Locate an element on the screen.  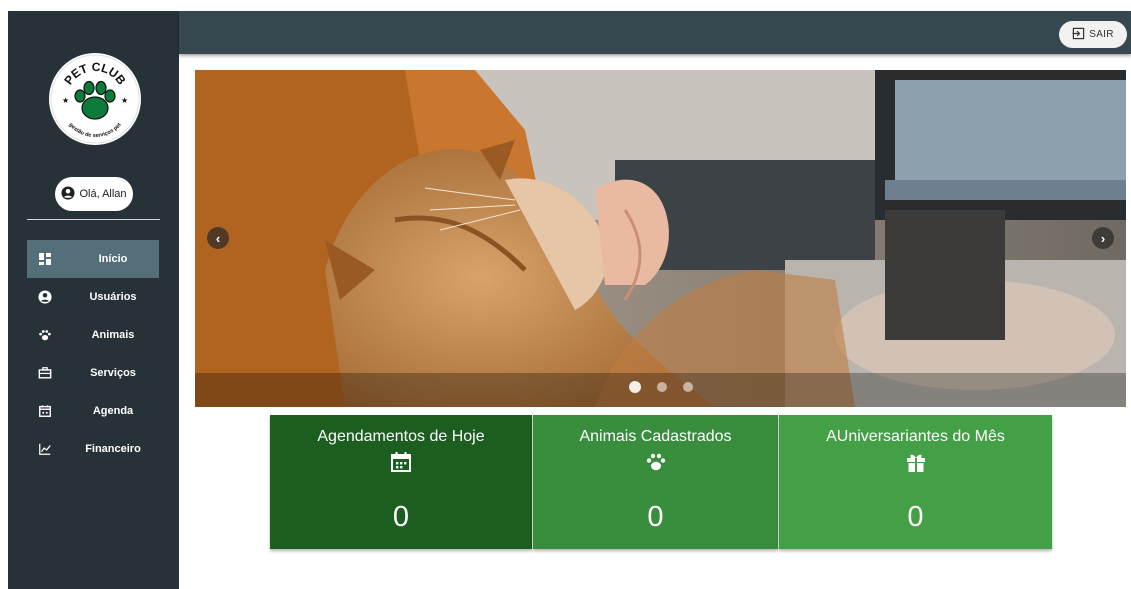
card-title: Animais Cadastrados is located at coordinates (655, 436).